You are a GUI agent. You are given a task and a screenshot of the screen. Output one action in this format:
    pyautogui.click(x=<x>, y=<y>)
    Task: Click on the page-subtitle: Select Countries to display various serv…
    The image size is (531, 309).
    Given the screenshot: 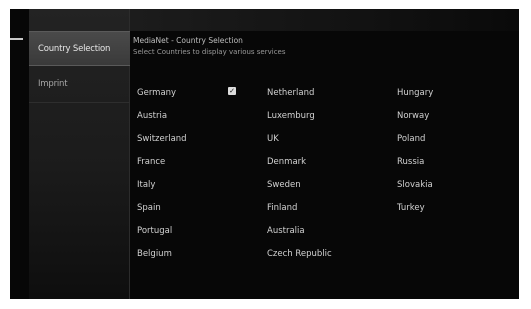 What is the action you would take?
    pyautogui.click(x=209, y=52)
    